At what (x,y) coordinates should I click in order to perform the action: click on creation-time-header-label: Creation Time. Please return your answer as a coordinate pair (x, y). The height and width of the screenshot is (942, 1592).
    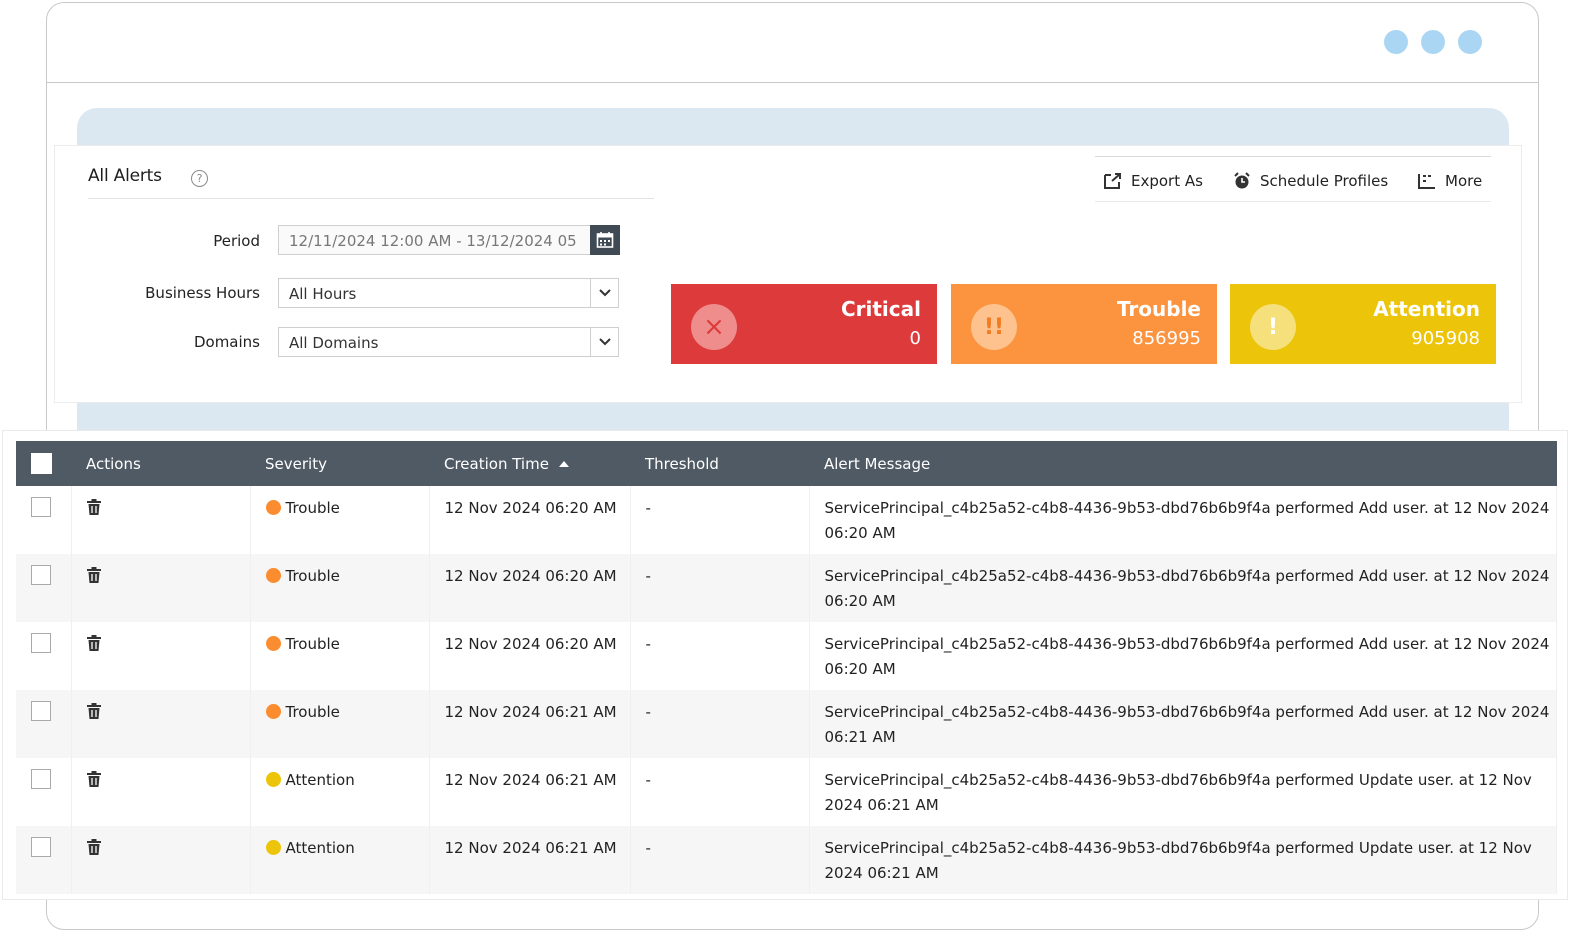
    Looking at the image, I should click on (496, 463).